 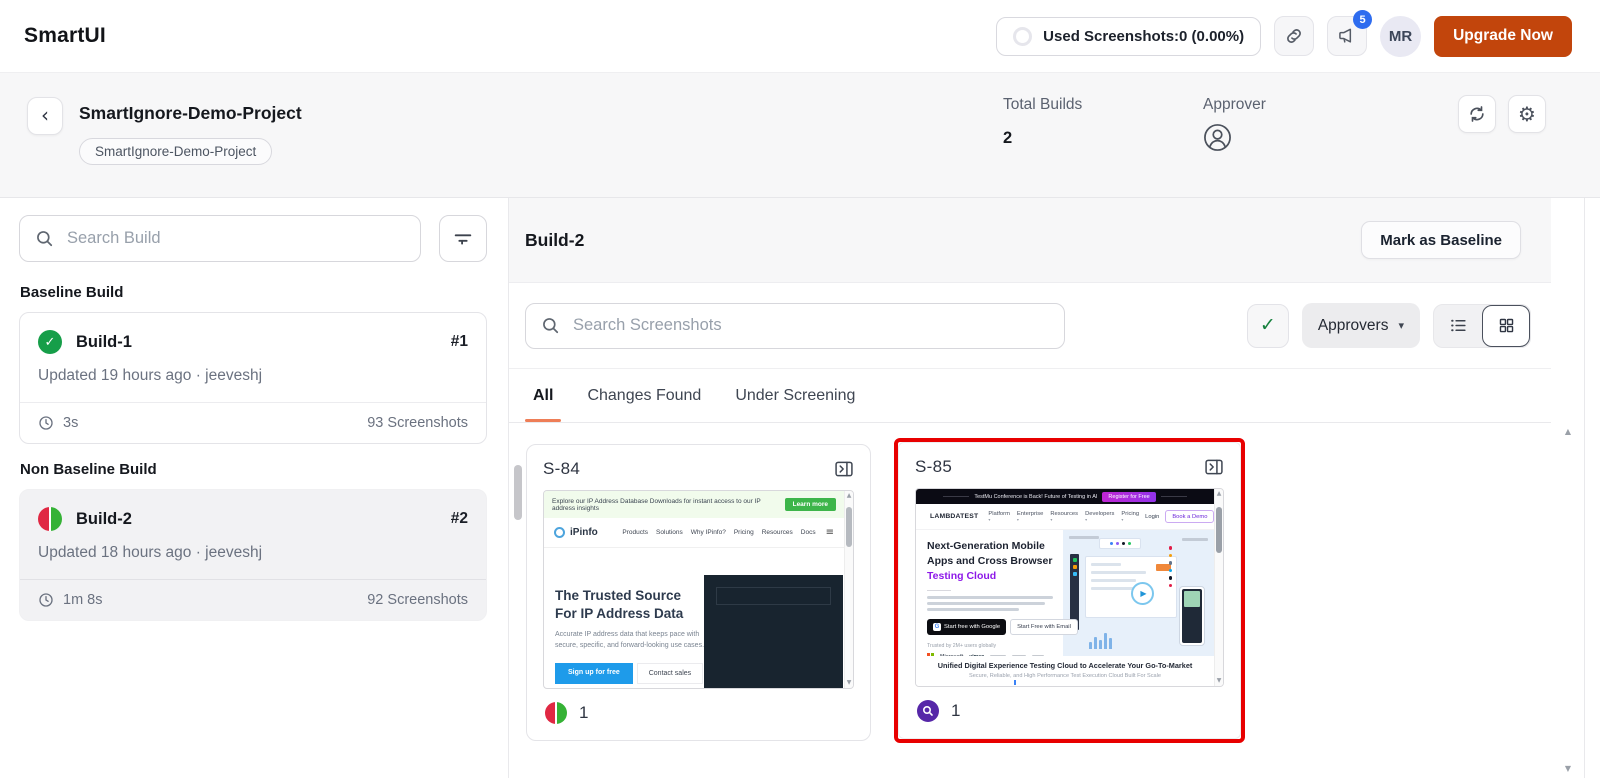 What do you see at coordinates (1234, 137) in the screenshot?
I see `approver-avatar-icon` at bounding box center [1234, 137].